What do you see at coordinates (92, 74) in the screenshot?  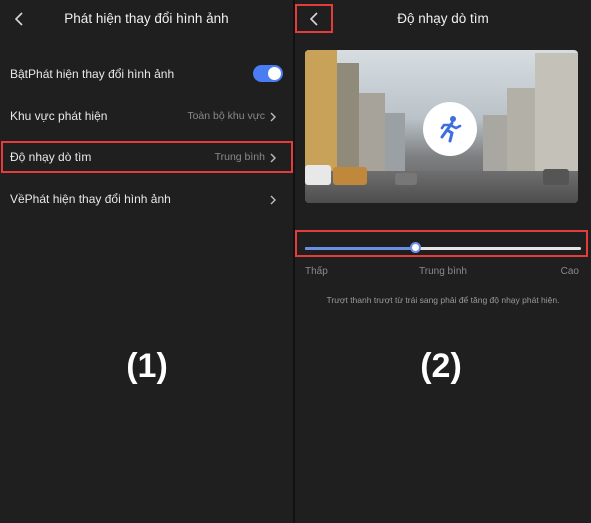 I see `enable-detection-label: BậtPhát hiện thay đổi hình ảnh` at bounding box center [92, 74].